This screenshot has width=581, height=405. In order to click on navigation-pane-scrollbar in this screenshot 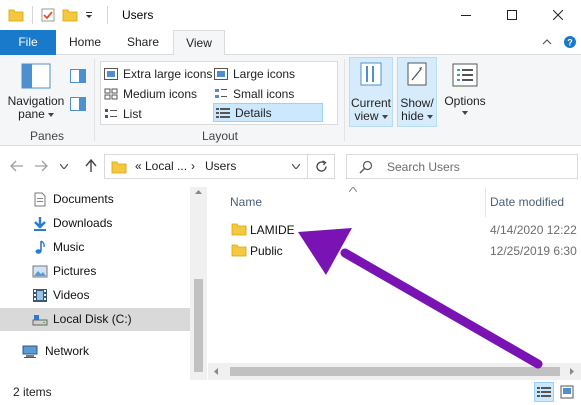, I will do `click(198, 283)`.